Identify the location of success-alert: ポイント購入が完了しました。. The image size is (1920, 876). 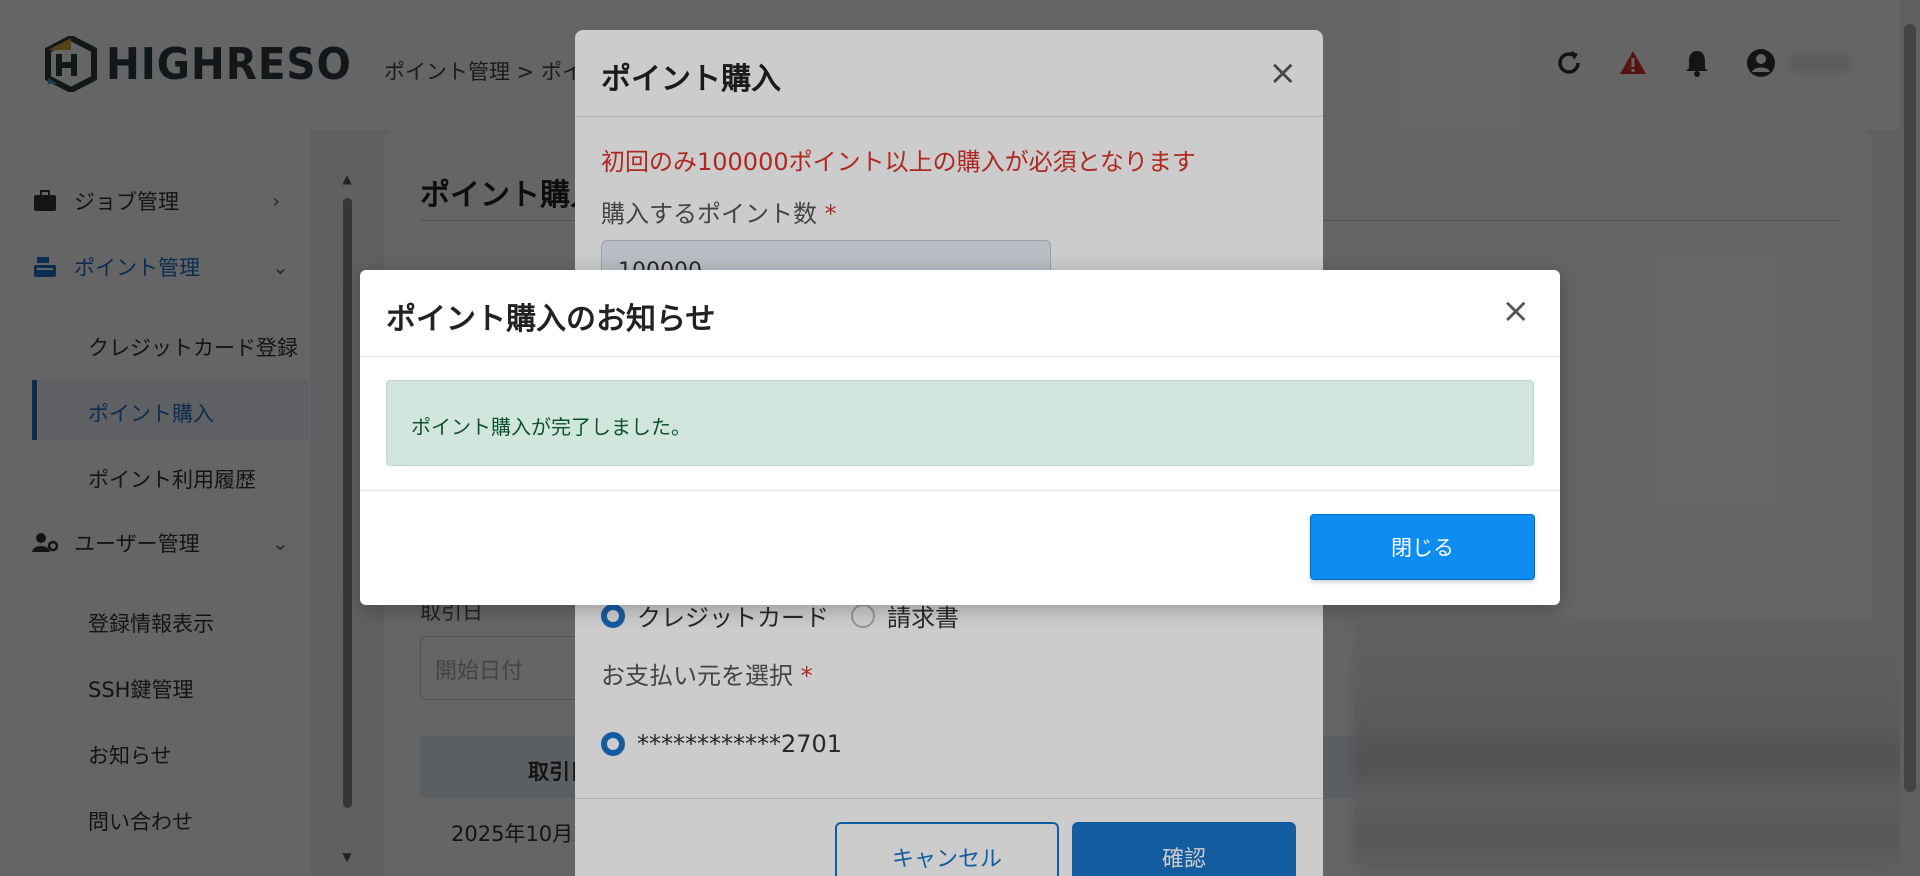
(960, 423).